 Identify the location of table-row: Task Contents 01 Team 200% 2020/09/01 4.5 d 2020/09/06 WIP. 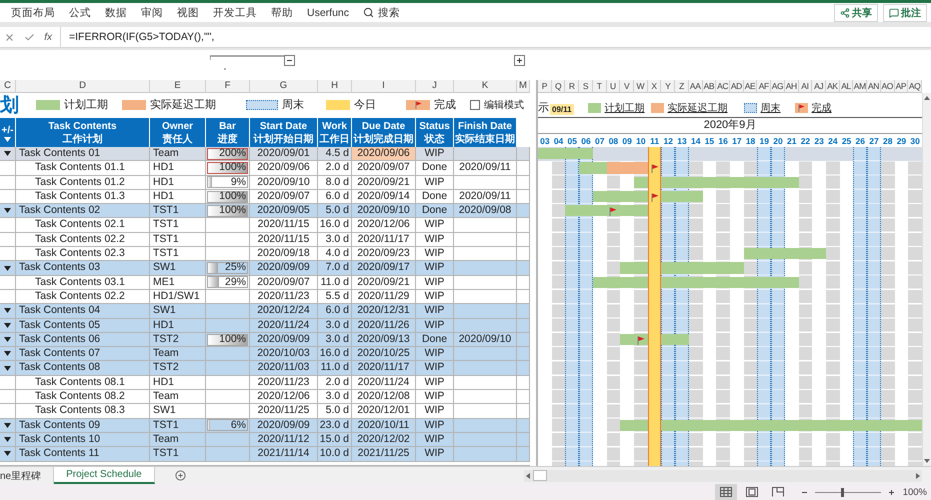
(265, 154).